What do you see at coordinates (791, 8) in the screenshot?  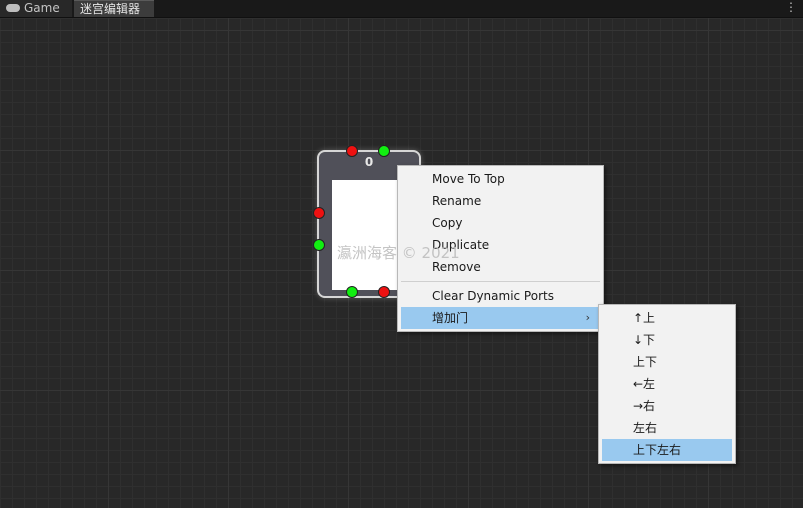 I see `kebab-menu-icon: ⋮` at bounding box center [791, 8].